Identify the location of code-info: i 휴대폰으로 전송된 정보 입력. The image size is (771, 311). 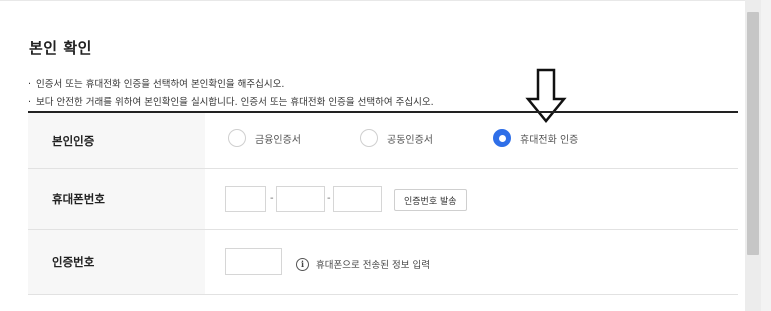
(363, 264).